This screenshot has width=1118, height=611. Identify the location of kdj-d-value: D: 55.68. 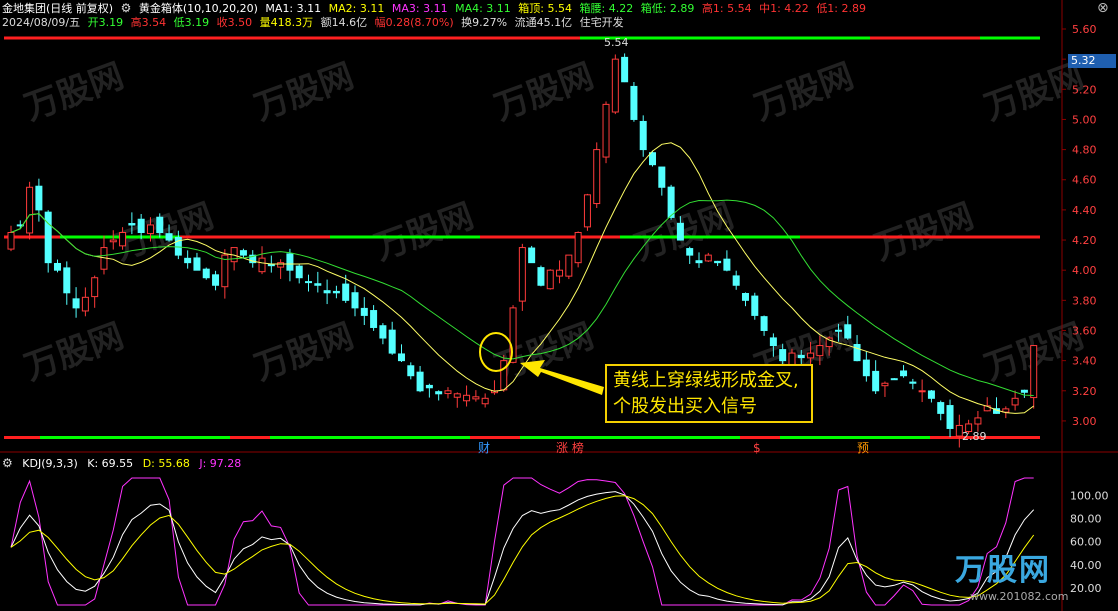
(166, 463).